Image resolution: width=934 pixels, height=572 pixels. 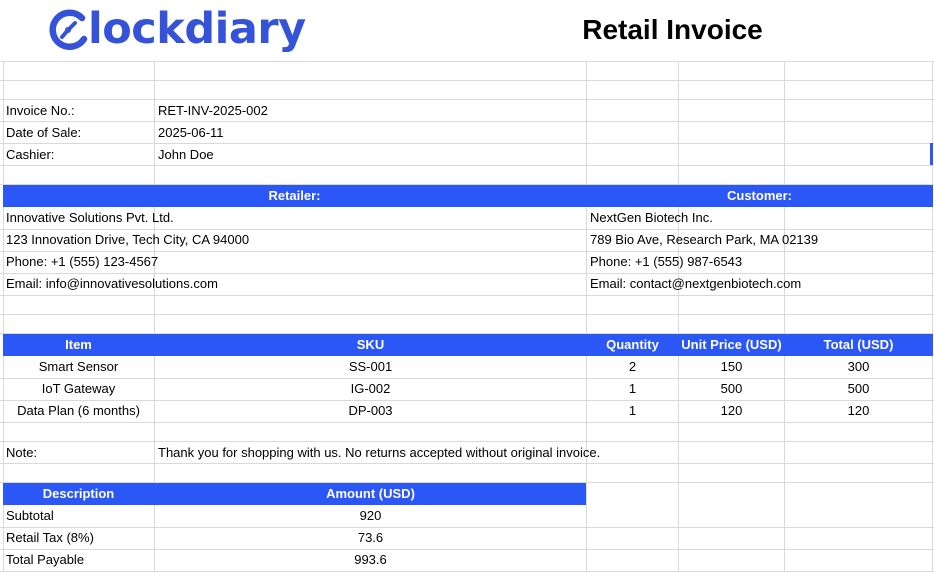 What do you see at coordinates (731, 366) in the screenshot?
I see `item-unit-price: 150` at bounding box center [731, 366].